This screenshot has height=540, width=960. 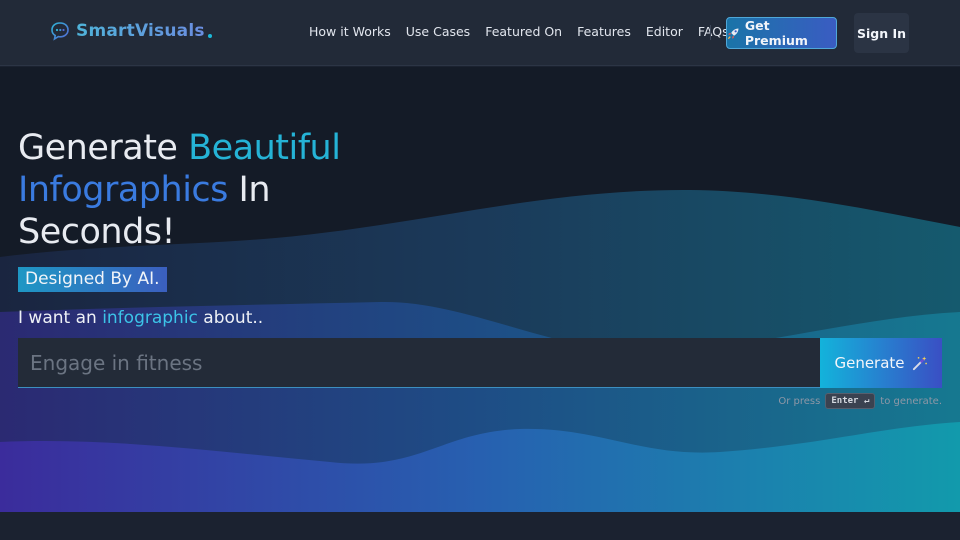 I want to click on designed-by-ai-badge: Designed By AI., so click(x=92, y=279).